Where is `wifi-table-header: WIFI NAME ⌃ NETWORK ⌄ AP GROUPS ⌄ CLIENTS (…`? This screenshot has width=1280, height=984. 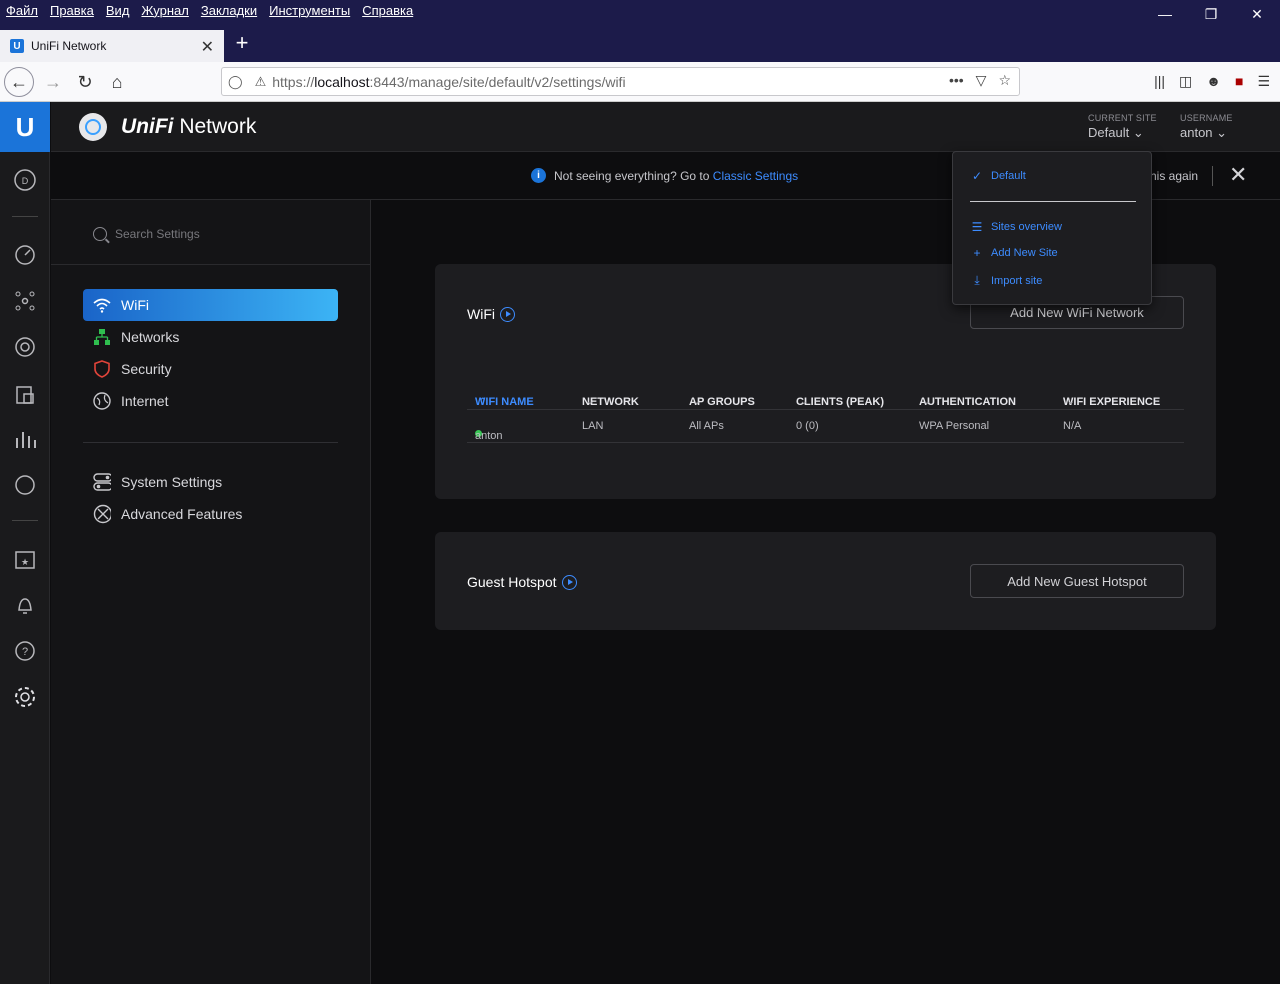 wifi-table-header: WIFI NAME ⌃ NETWORK ⌄ AP GROUPS ⌄ CLIENTS (… is located at coordinates (825, 393).